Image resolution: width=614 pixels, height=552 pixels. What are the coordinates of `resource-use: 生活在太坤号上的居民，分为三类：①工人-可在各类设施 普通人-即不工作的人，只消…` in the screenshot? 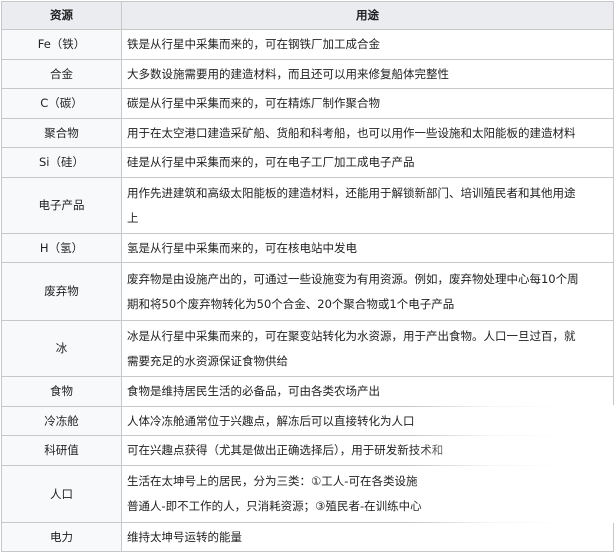 It's located at (367, 494).